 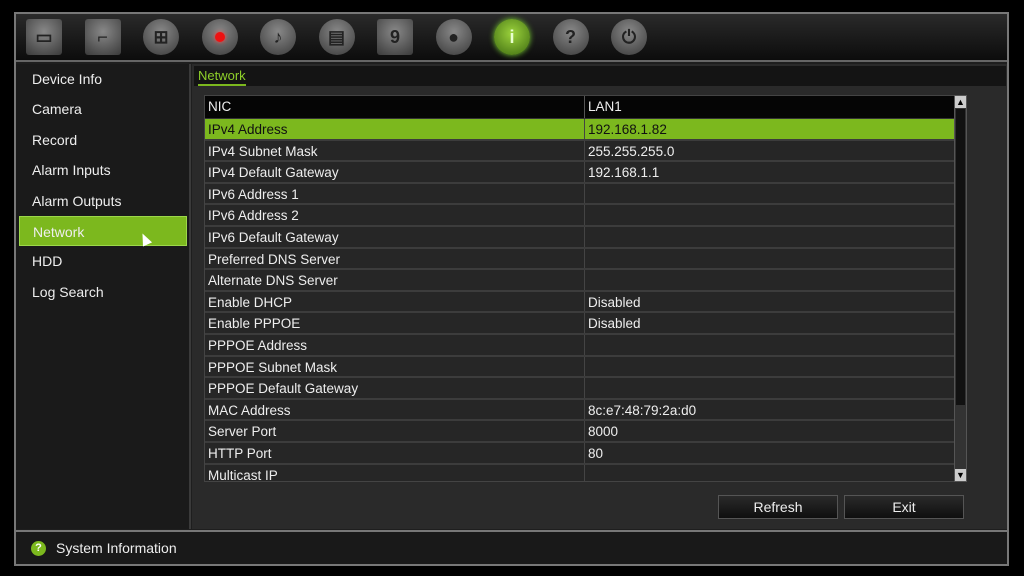 What do you see at coordinates (103, 79) in the screenshot?
I see `sidebar-item-device-info: Device Info` at bounding box center [103, 79].